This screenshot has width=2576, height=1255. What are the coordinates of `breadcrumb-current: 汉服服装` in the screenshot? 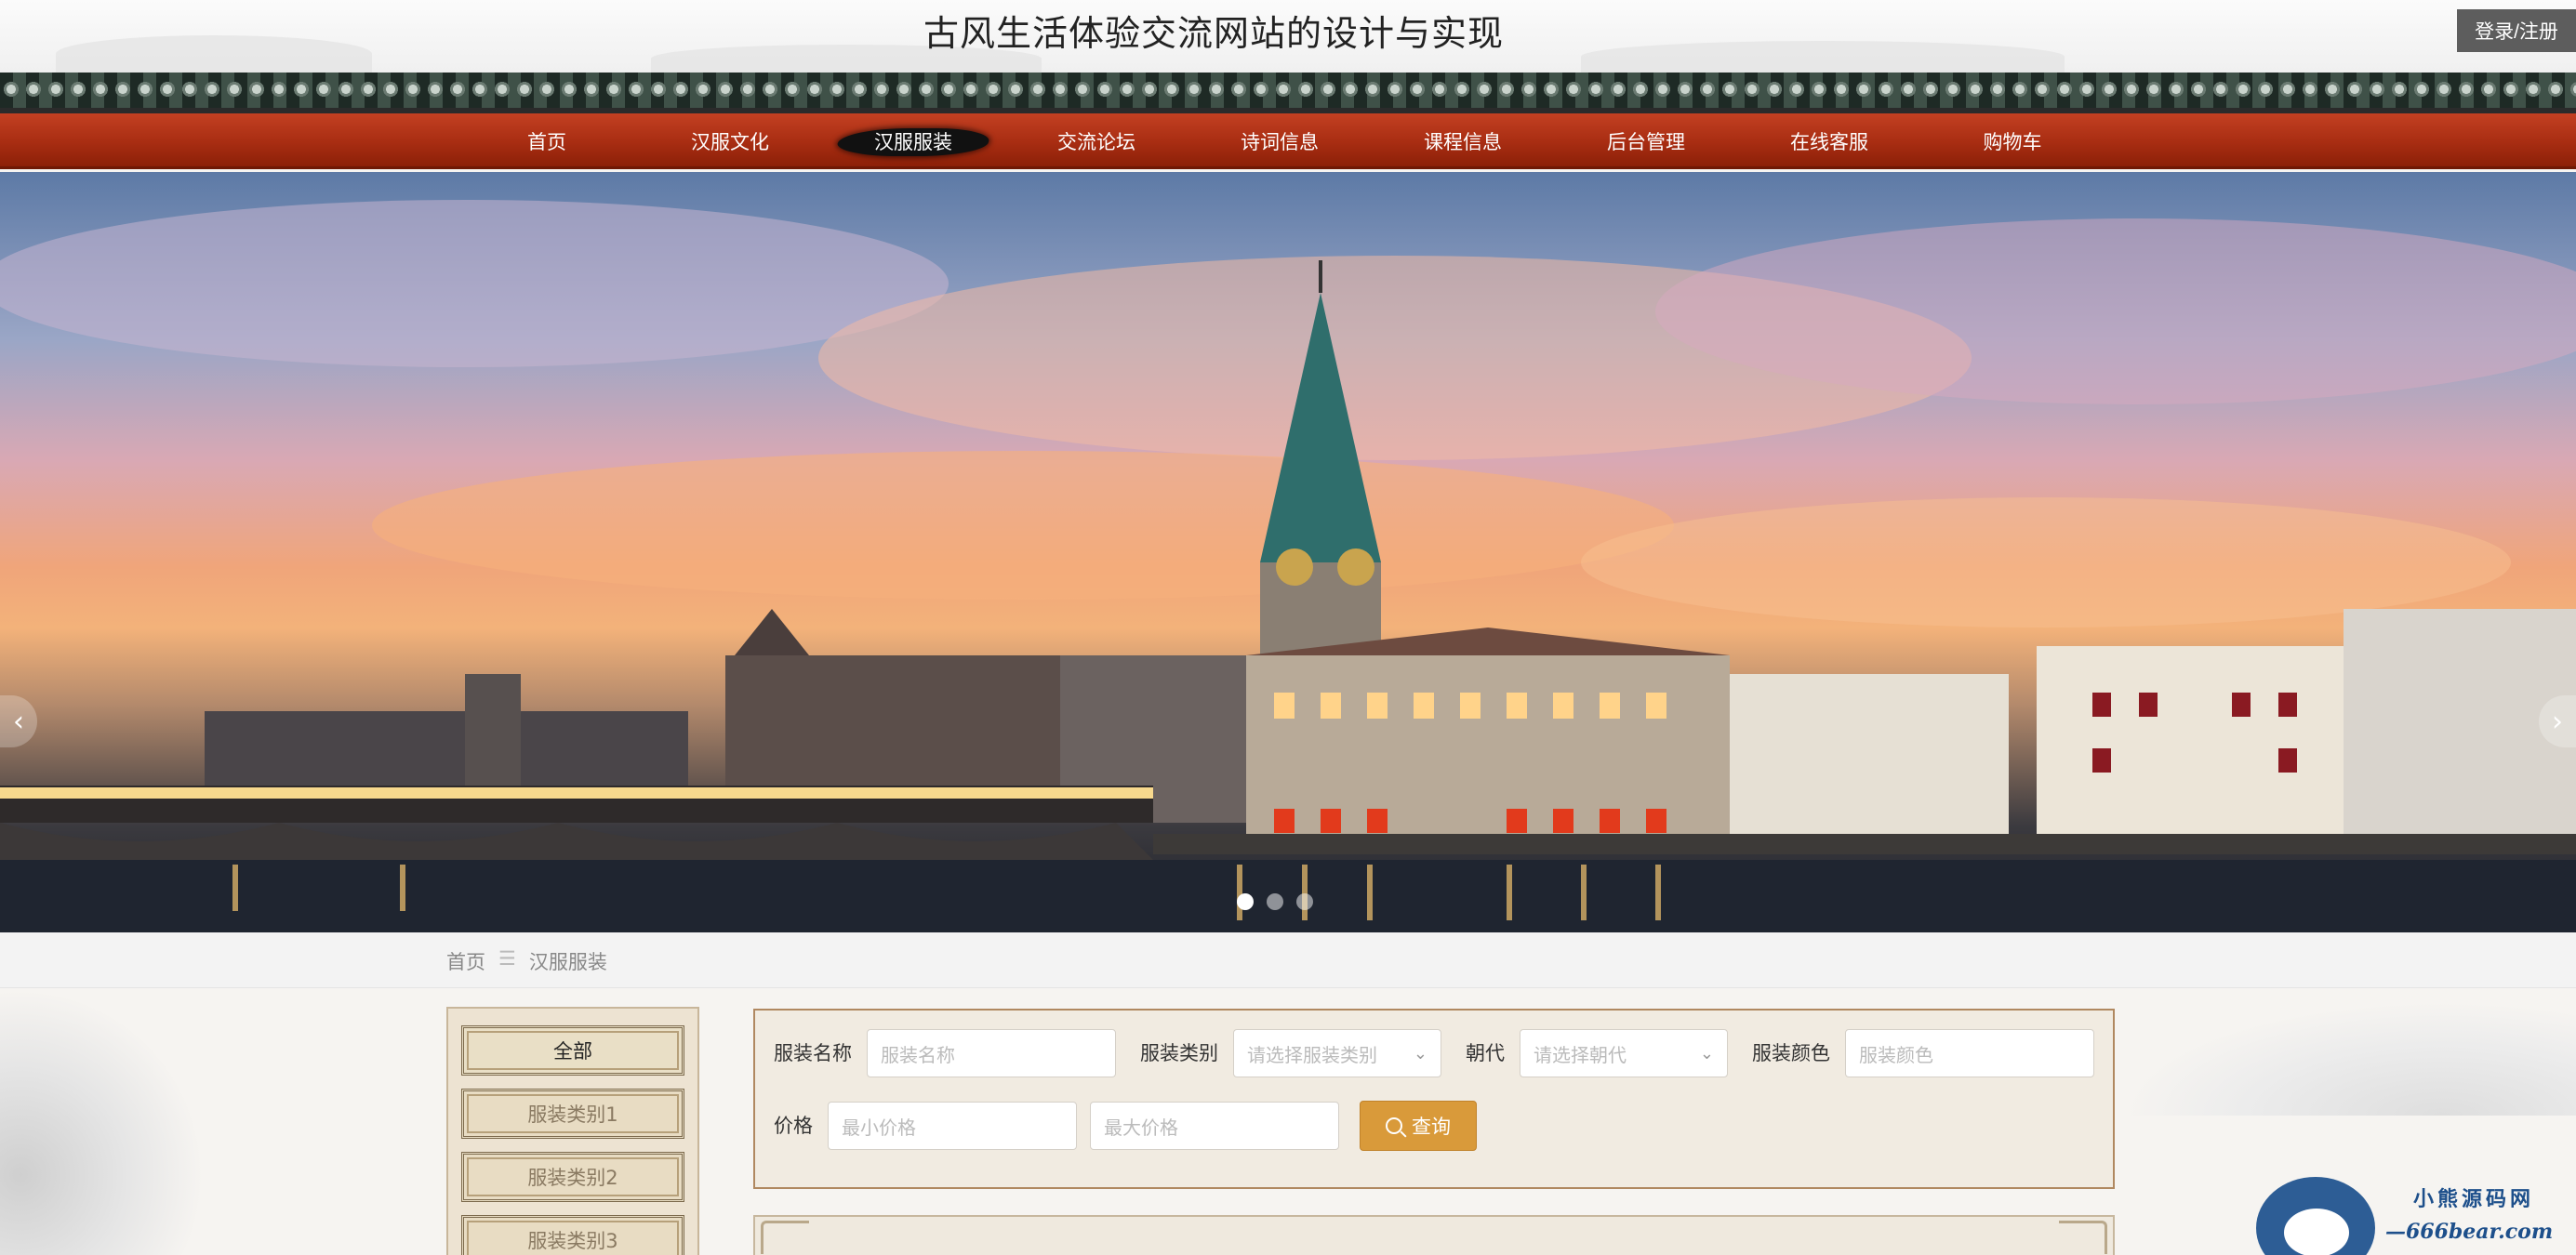 It's located at (567, 962).